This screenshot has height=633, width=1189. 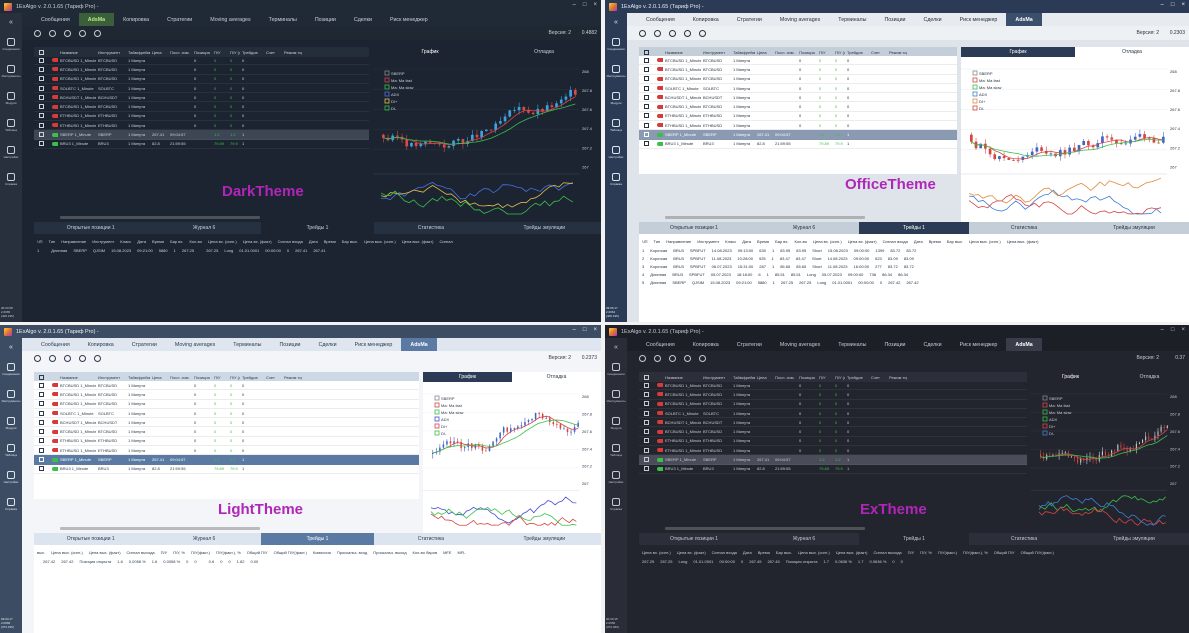 I want to click on menu-item-3: Стратегии, so click(x=179, y=19).